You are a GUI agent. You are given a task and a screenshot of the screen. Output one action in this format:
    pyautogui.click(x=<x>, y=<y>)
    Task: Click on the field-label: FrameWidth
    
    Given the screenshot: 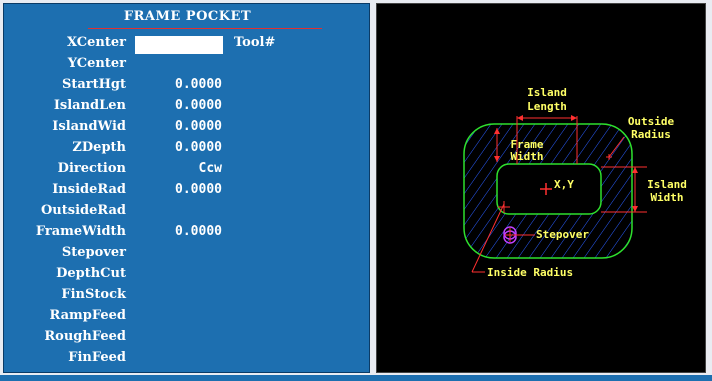 What is the action you would take?
    pyautogui.click(x=80, y=231)
    